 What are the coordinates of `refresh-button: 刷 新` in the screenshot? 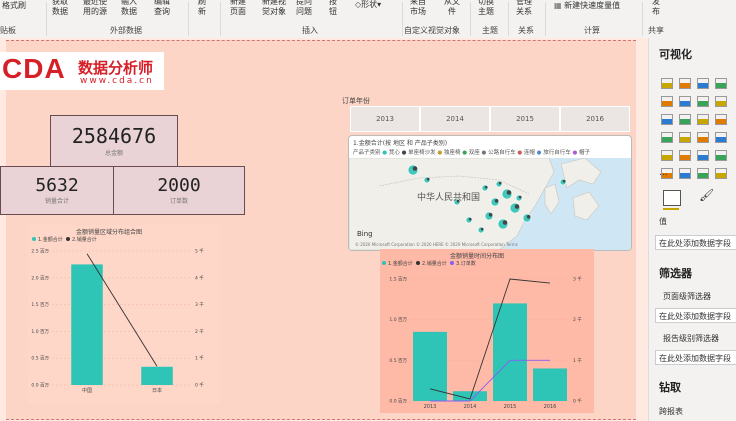 It's located at (202, 8).